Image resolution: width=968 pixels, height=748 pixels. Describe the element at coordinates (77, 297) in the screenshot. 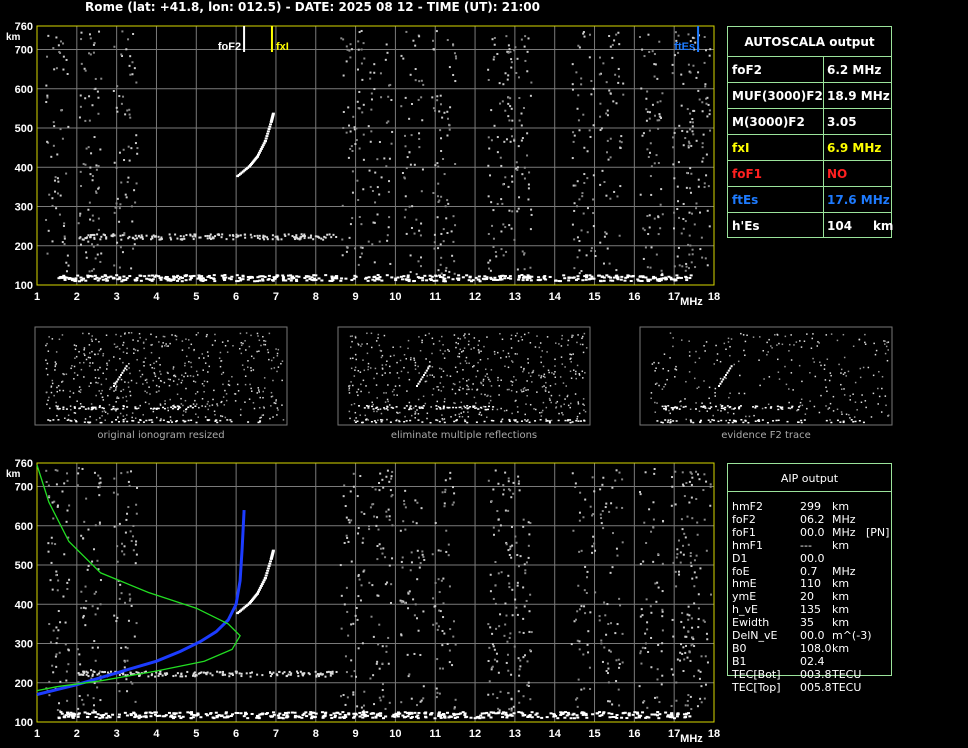

I see `x-tick-label: 2` at that location.